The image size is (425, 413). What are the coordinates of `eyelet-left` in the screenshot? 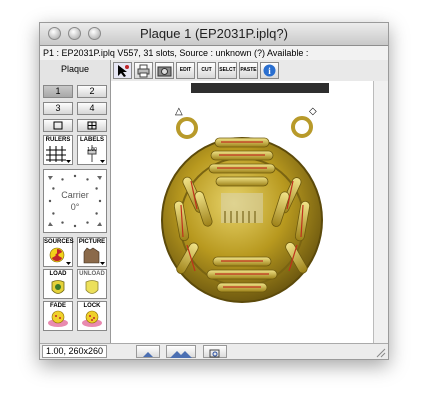 It's located at (187, 128).